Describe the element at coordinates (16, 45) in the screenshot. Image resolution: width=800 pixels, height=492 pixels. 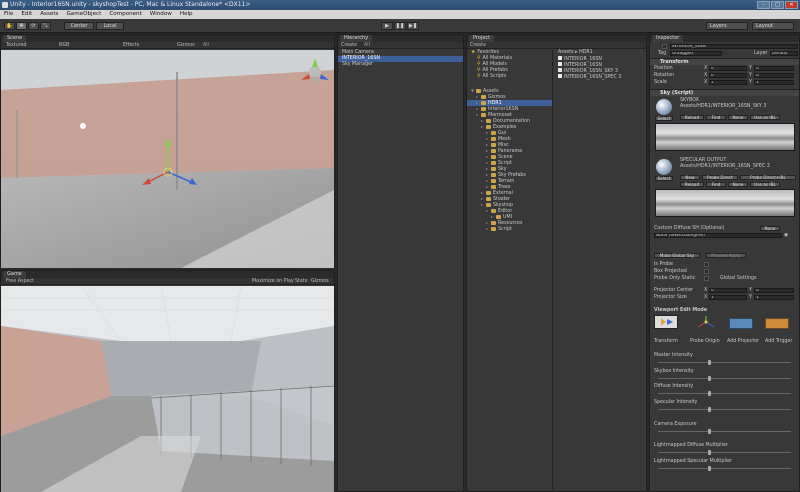
I see `scene-shading-dropdown: Textured` at that location.